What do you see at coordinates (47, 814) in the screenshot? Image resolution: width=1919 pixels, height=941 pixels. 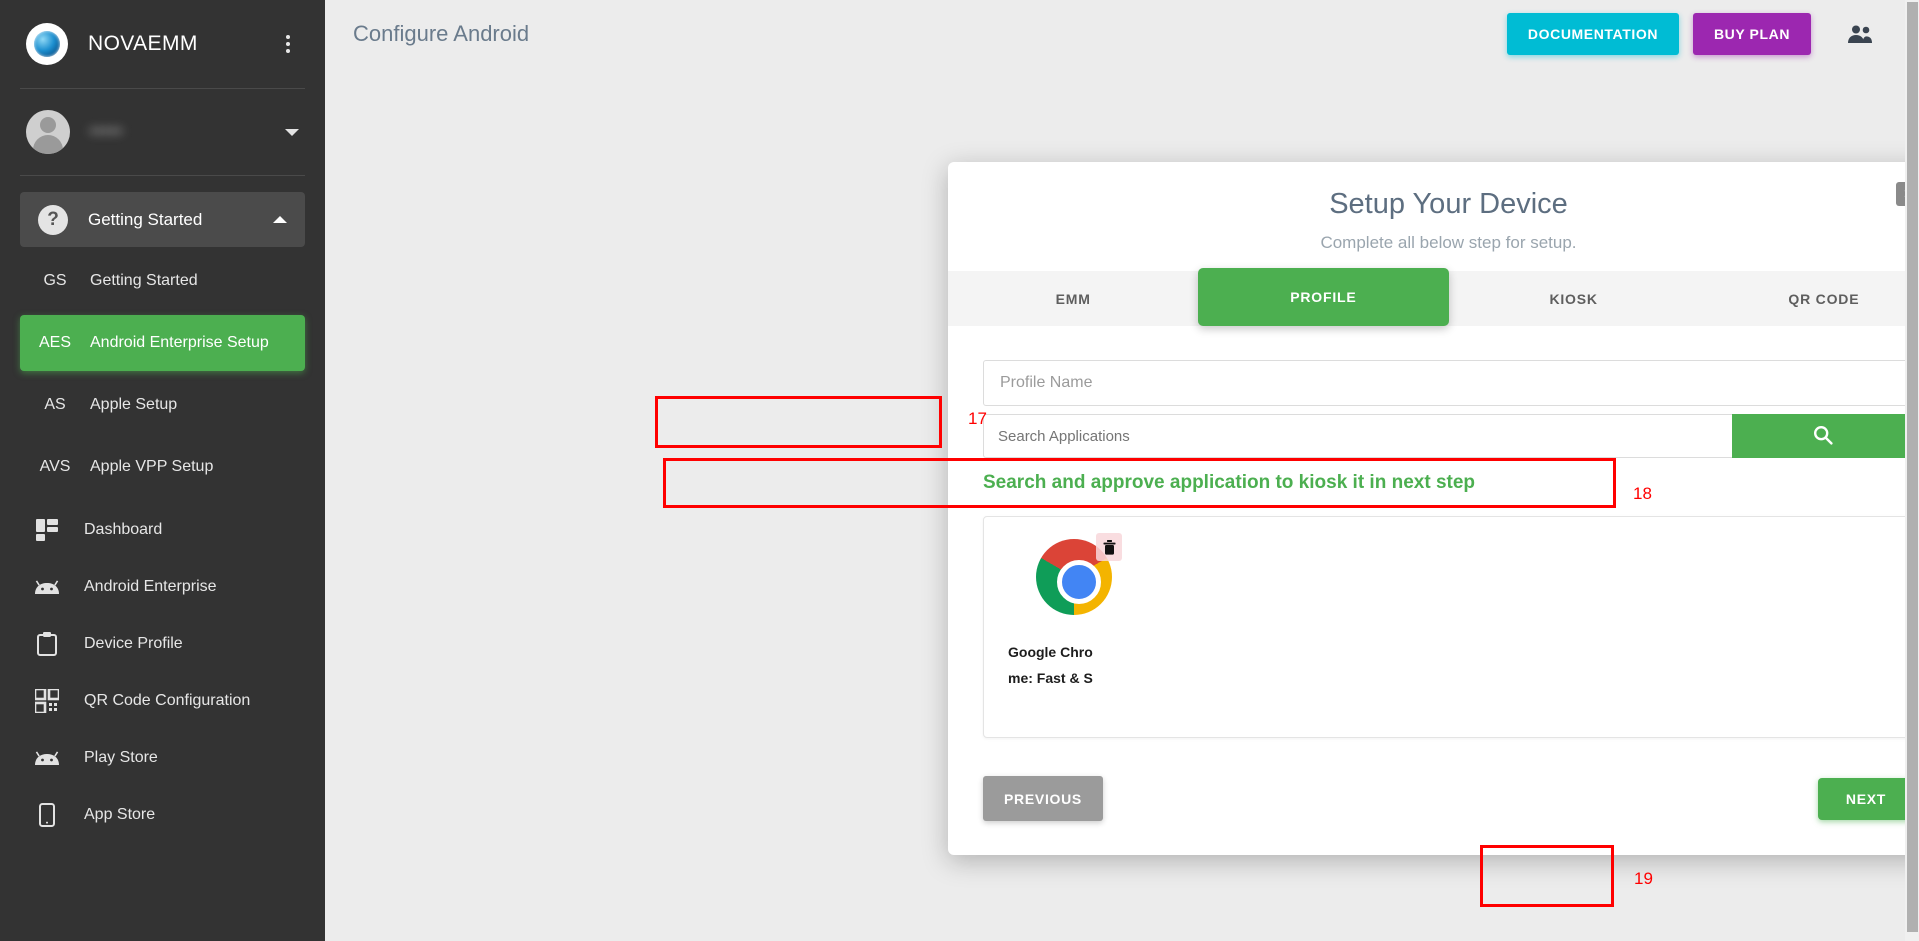 I see `mobile-phone-icon` at bounding box center [47, 814].